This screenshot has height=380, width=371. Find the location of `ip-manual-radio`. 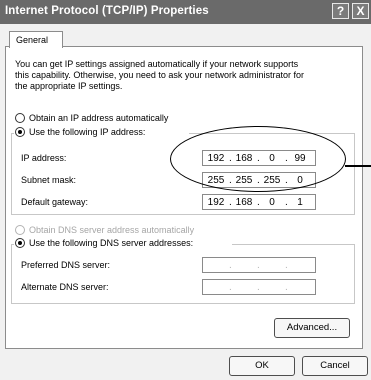

ip-manual-radio is located at coordinates (20, 132).